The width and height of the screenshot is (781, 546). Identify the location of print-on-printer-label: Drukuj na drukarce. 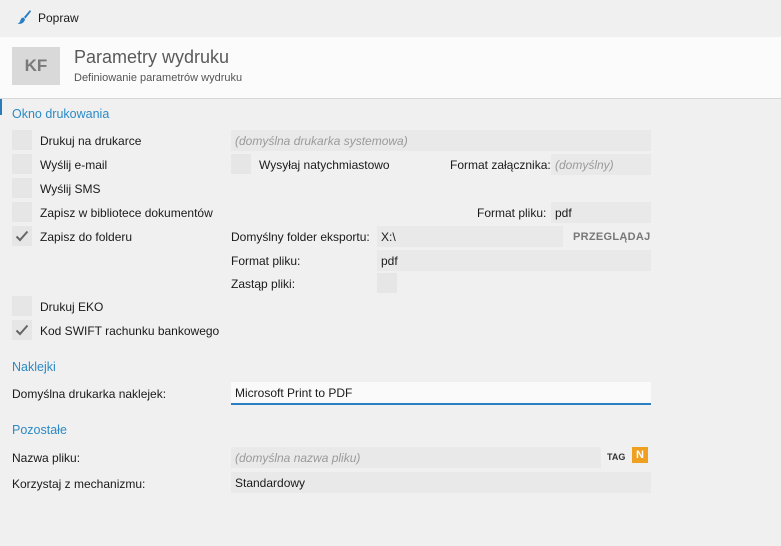
(91, 141).